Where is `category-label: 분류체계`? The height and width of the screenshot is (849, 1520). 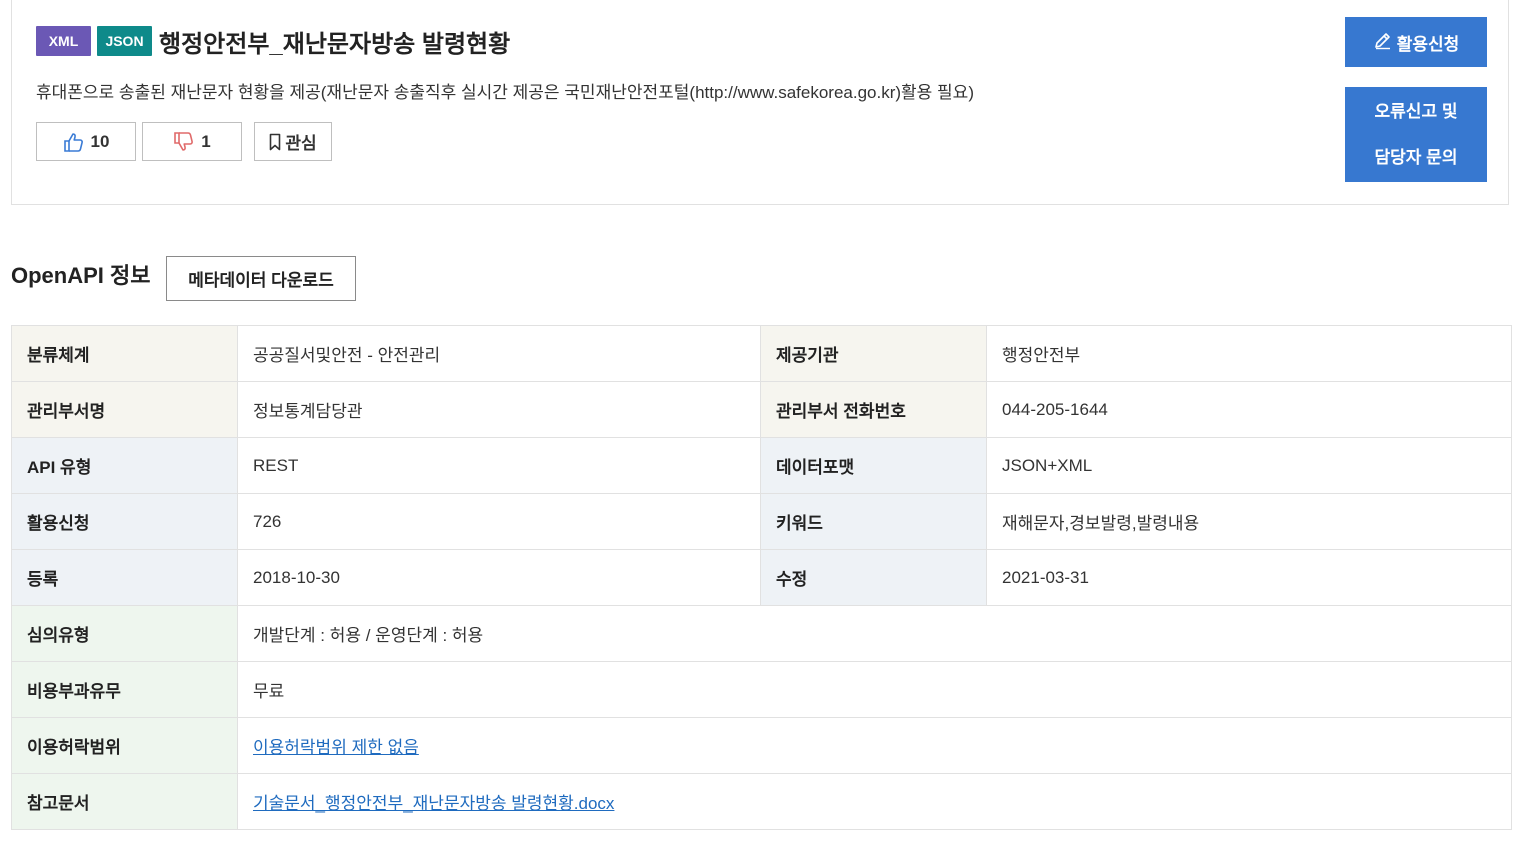
category-label: 분류체계 is located at coordinates (124, 353).